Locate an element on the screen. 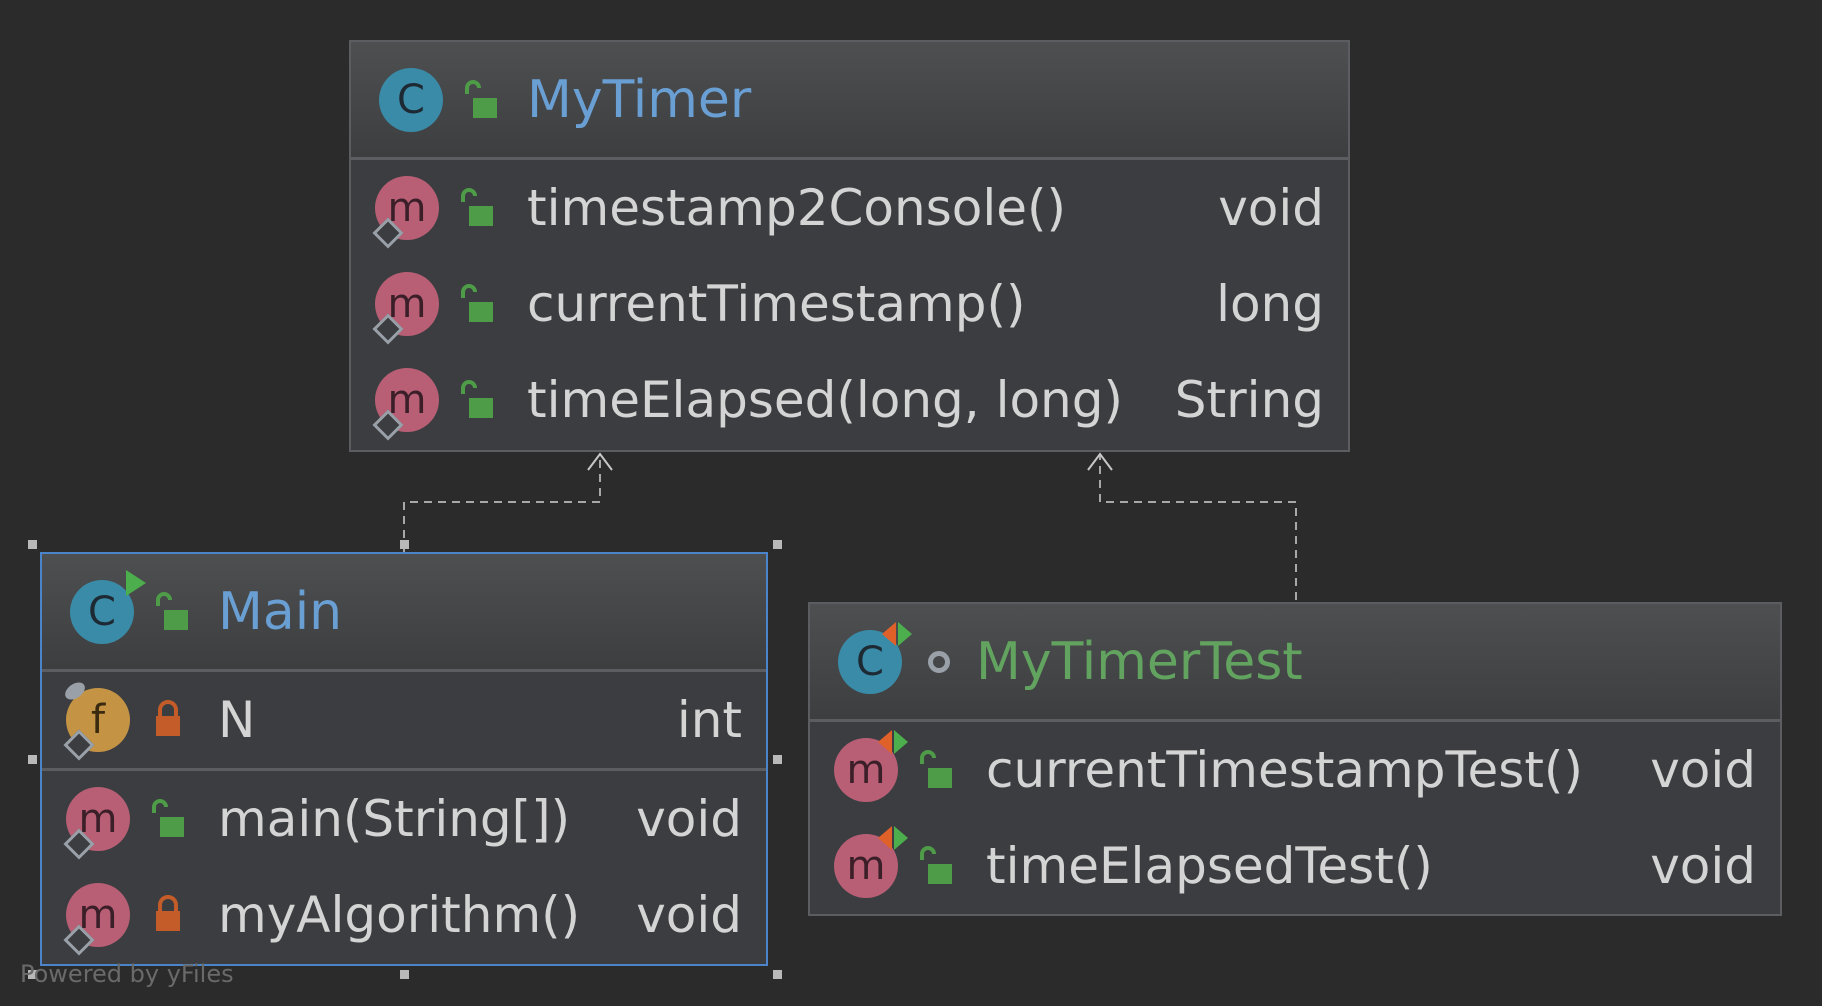 Image resolution: width=1822 pixels, height=1006 pixels. member-row: m timestamp2Console() void is located at coordinates (849, 208).